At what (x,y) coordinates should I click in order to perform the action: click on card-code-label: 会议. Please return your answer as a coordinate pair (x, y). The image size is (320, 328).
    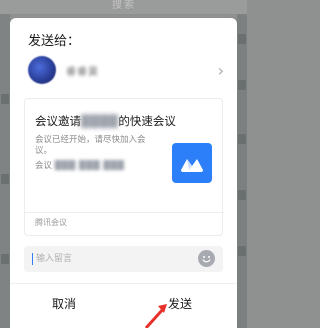
    Looking at the image, I should click on (44, 166).